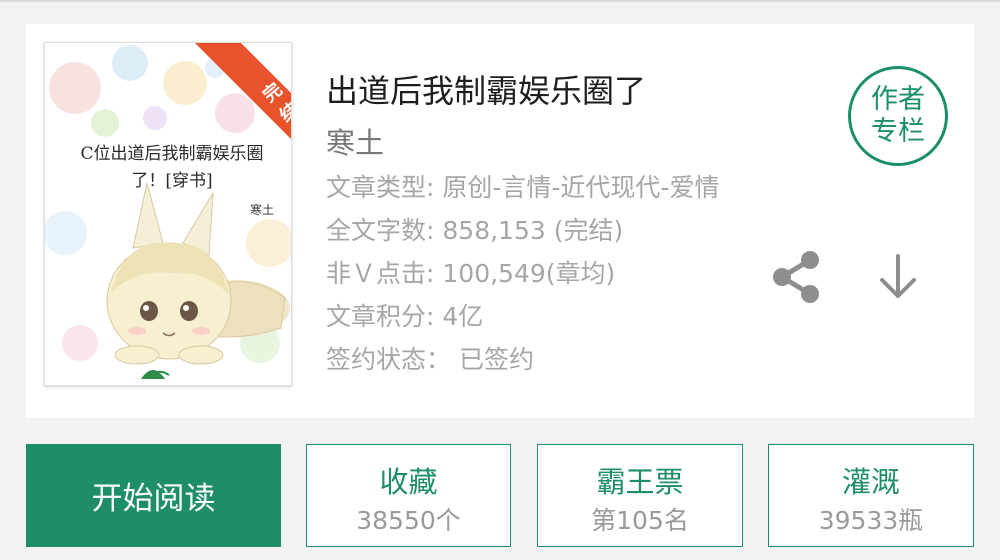 This screenshot has width=1000, height=560. What do you see at coordinates (533, 230) in the screenshot?
I see `meta-value: 858,153 (完结)` at bounding box center [533, 230].